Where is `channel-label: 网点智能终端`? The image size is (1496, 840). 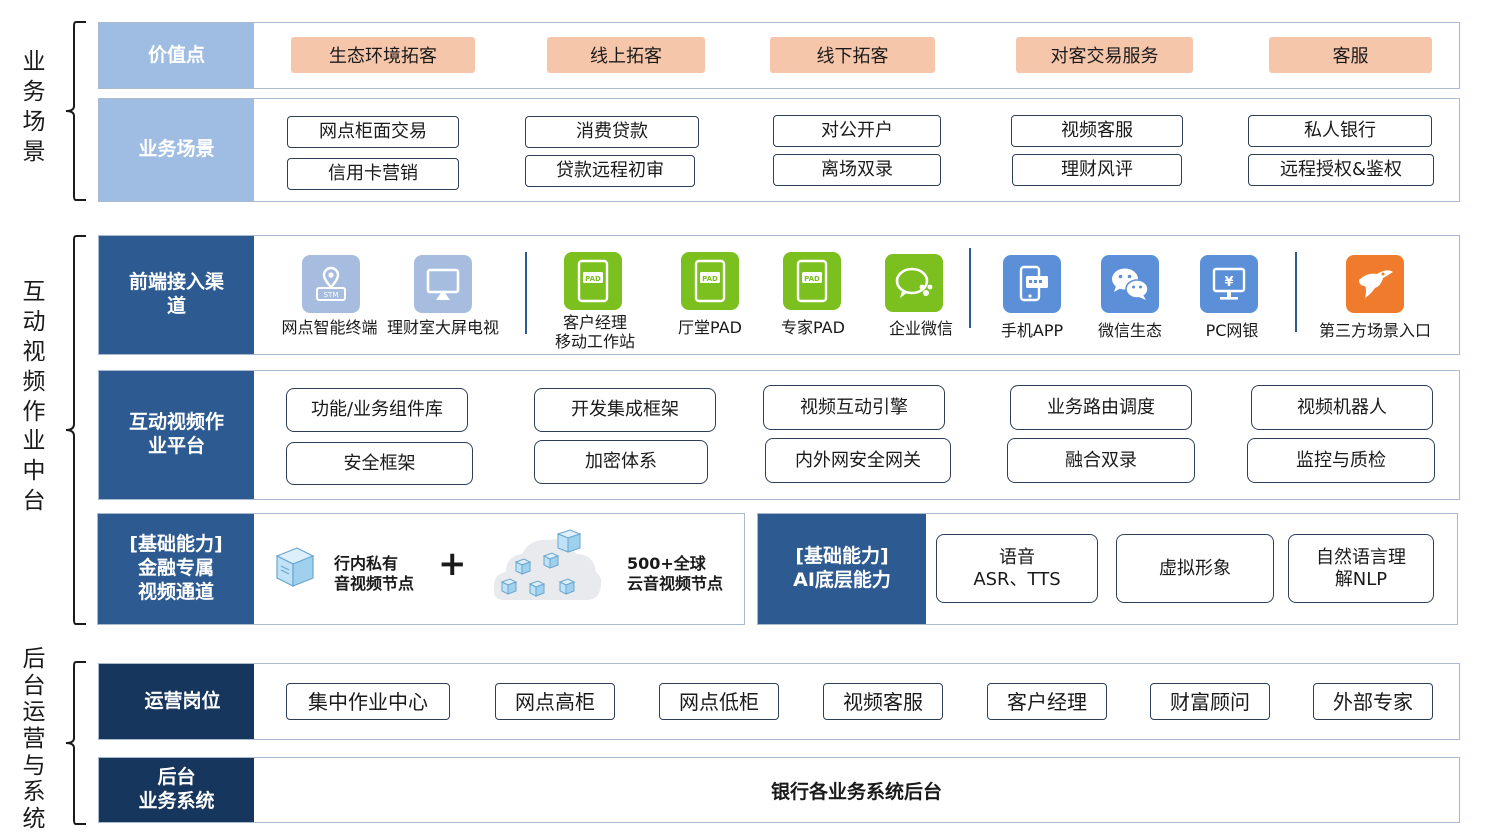
channel-label: 网点智能终端 is located at coordinates (329, 327).